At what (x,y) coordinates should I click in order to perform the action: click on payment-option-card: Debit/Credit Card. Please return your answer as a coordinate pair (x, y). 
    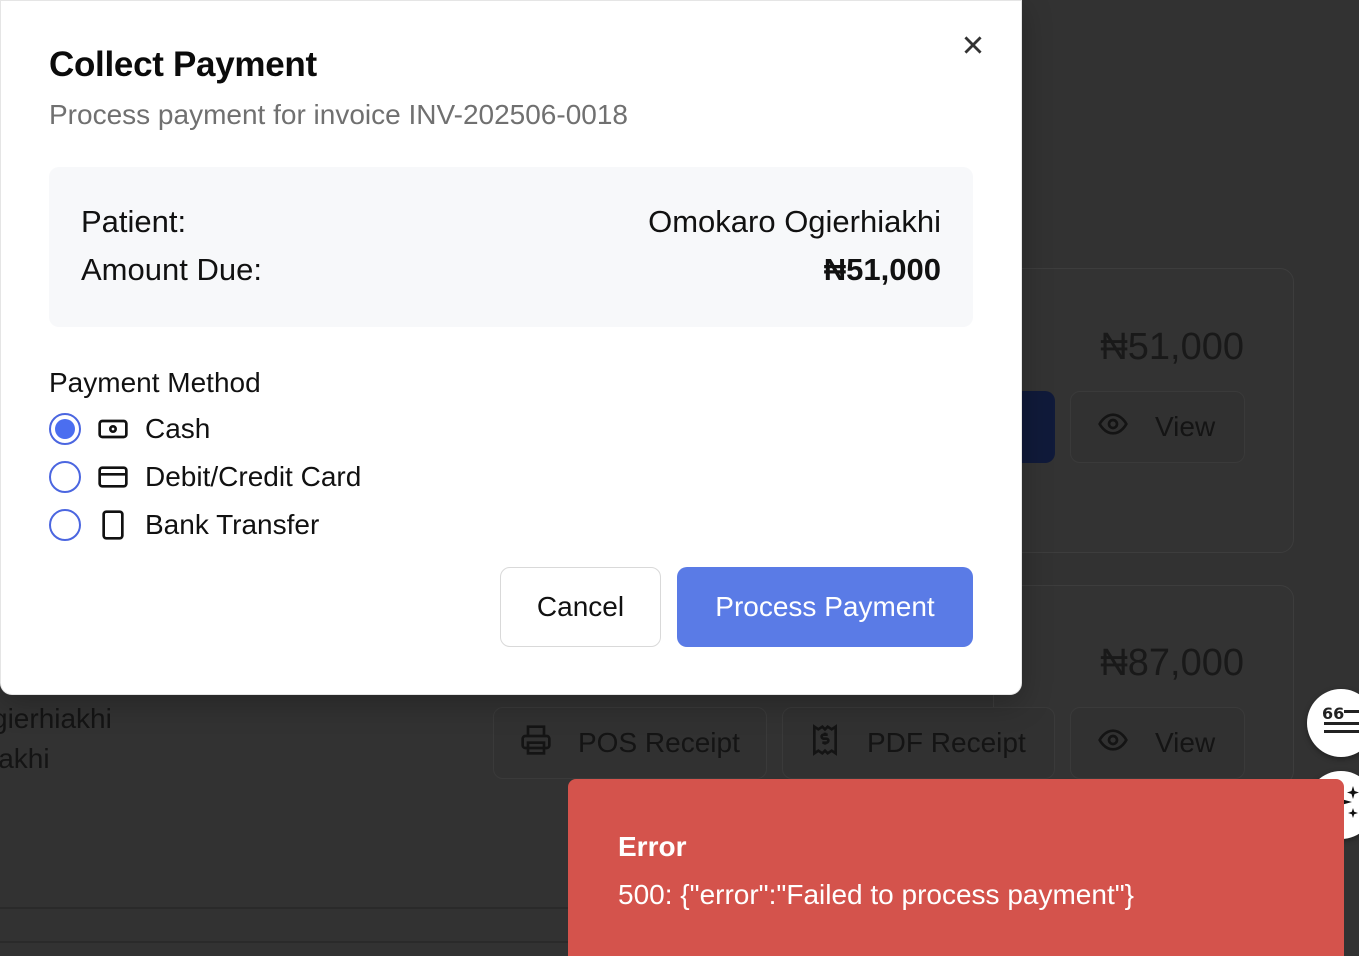
    Looking at the image, I should click on (205, 477).